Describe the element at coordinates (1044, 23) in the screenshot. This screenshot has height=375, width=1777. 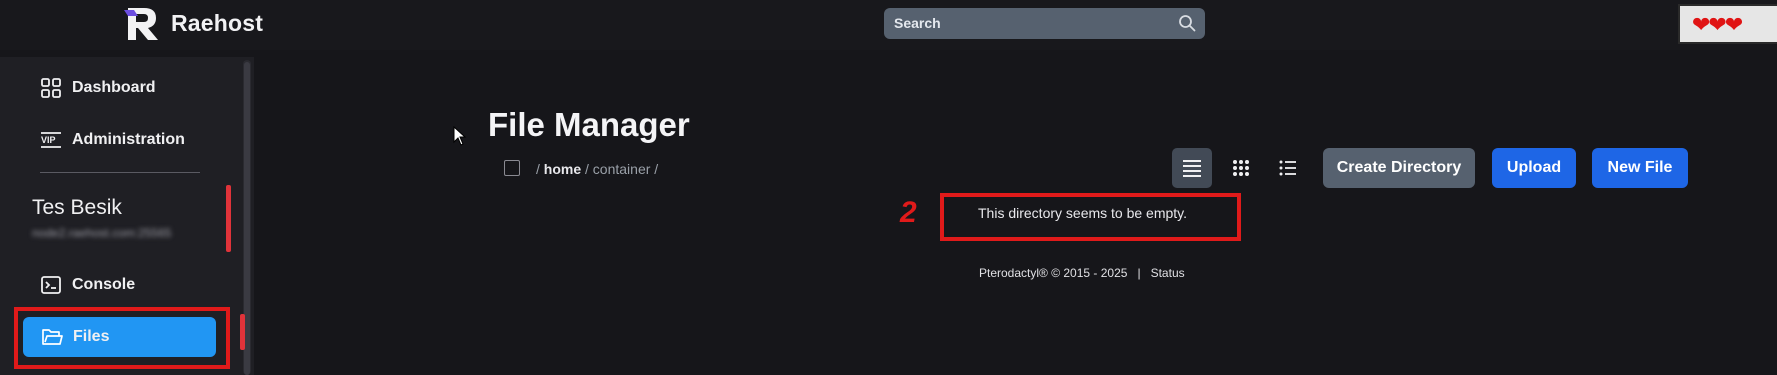
I see `search-input: Search` at that location.